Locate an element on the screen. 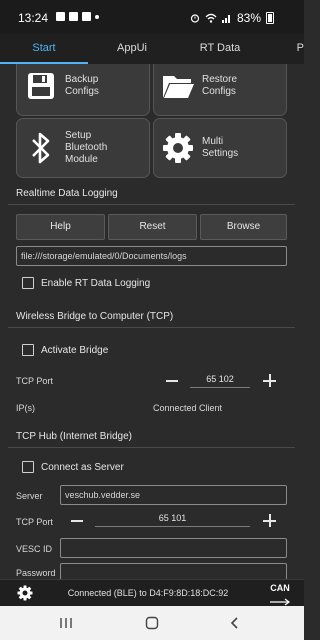 The image size is (320, 640). tab-start: Start is located at coordinates (44, 49).